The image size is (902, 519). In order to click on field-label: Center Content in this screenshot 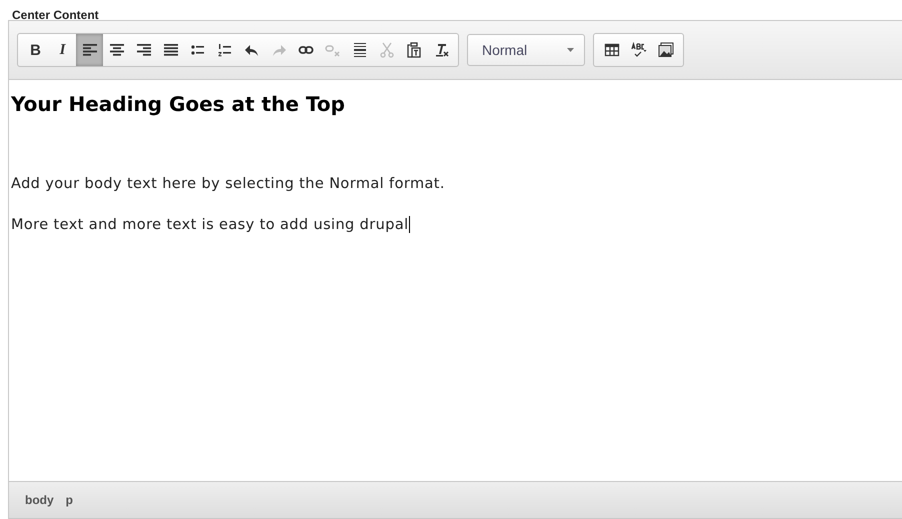, I will do `click(55, 13)`.